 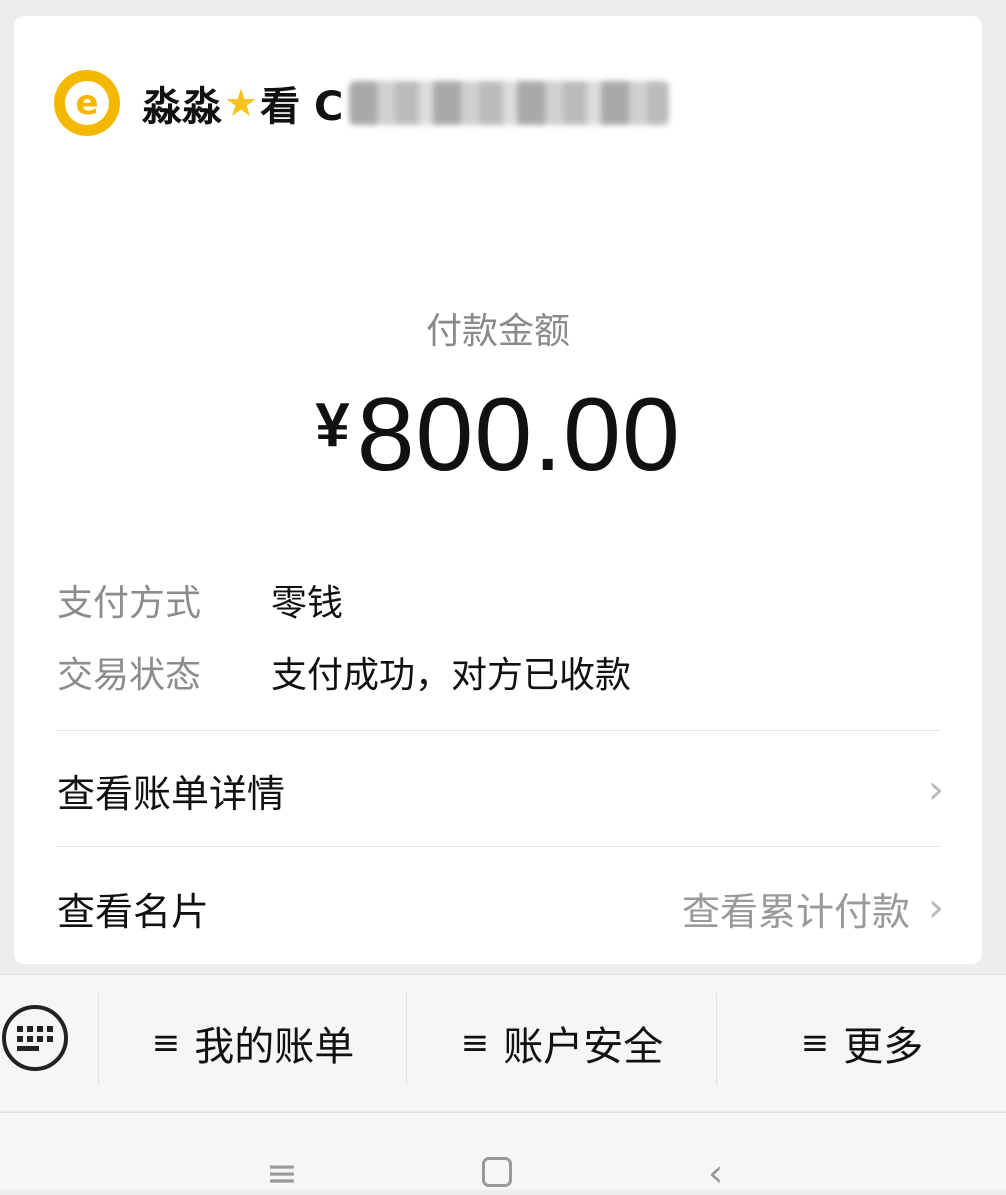 I want to click on view-card-row: 查看名片 查看累计付款 ›, so click(x=500, y=908).